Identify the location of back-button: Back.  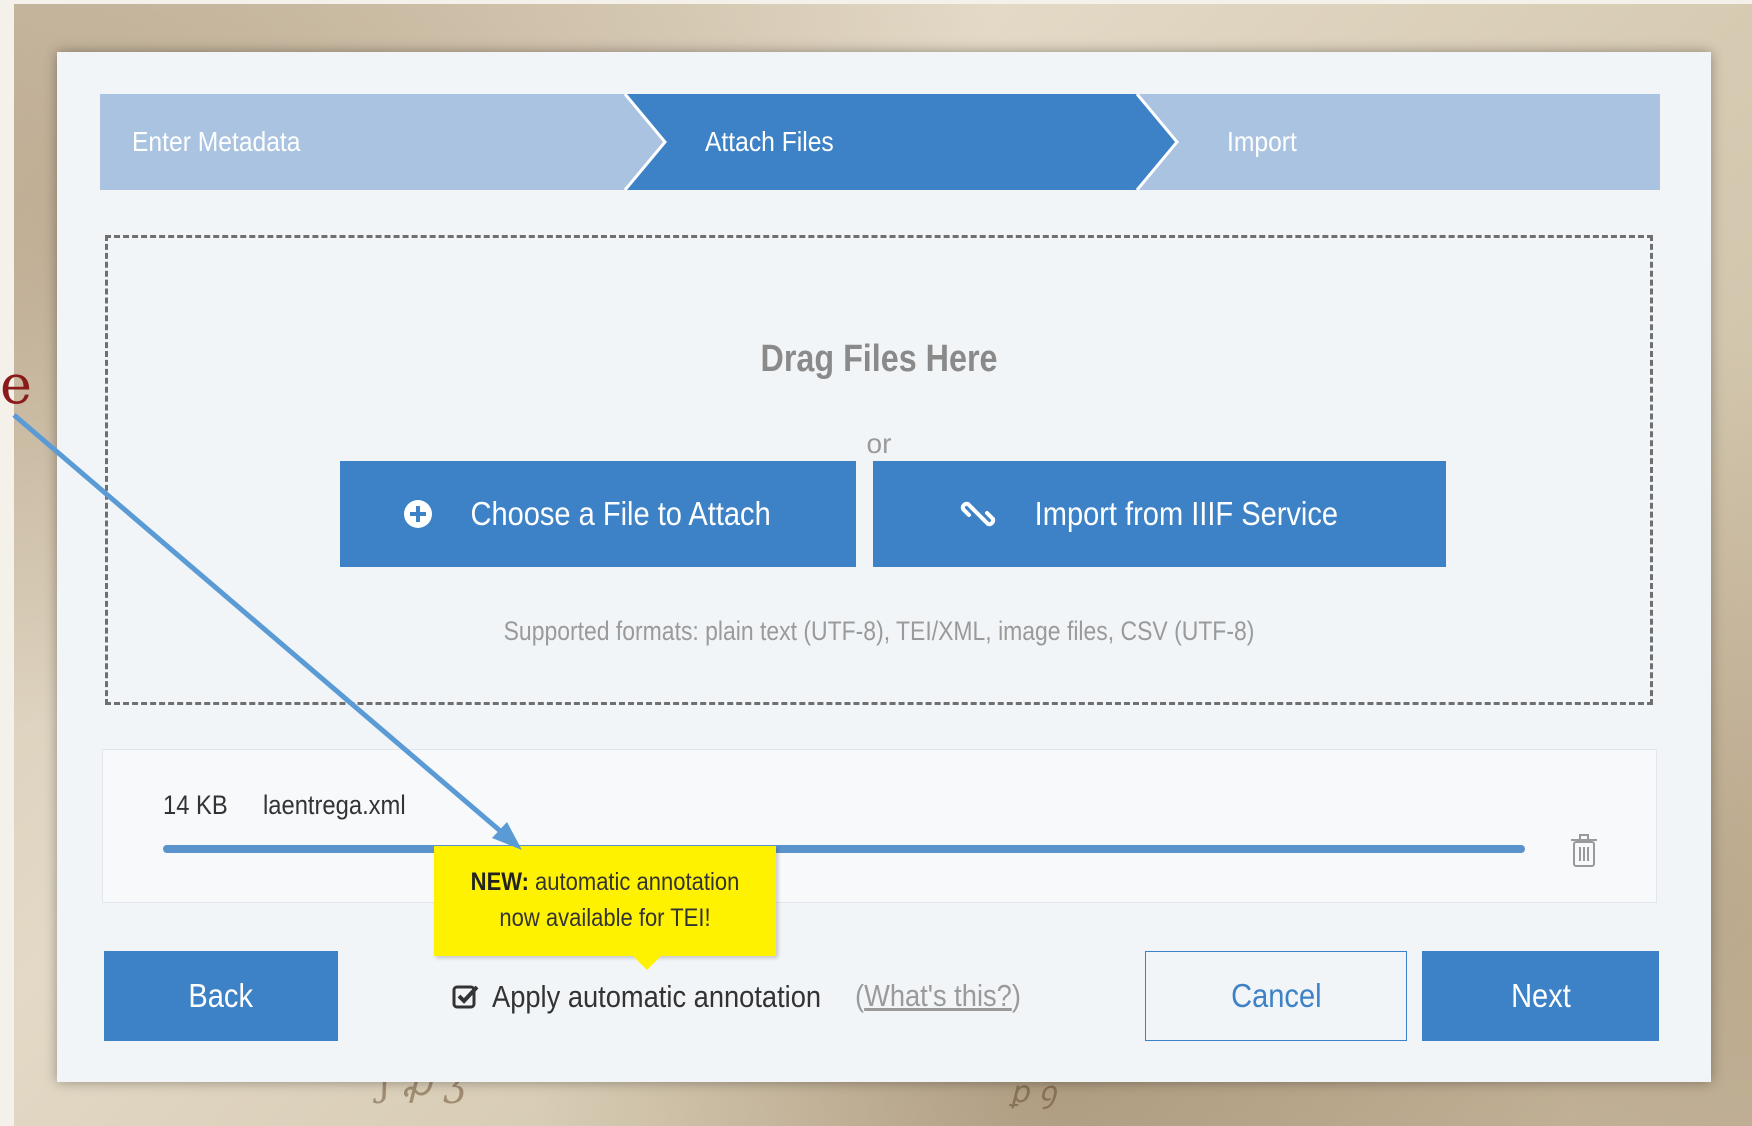
(221, 996).